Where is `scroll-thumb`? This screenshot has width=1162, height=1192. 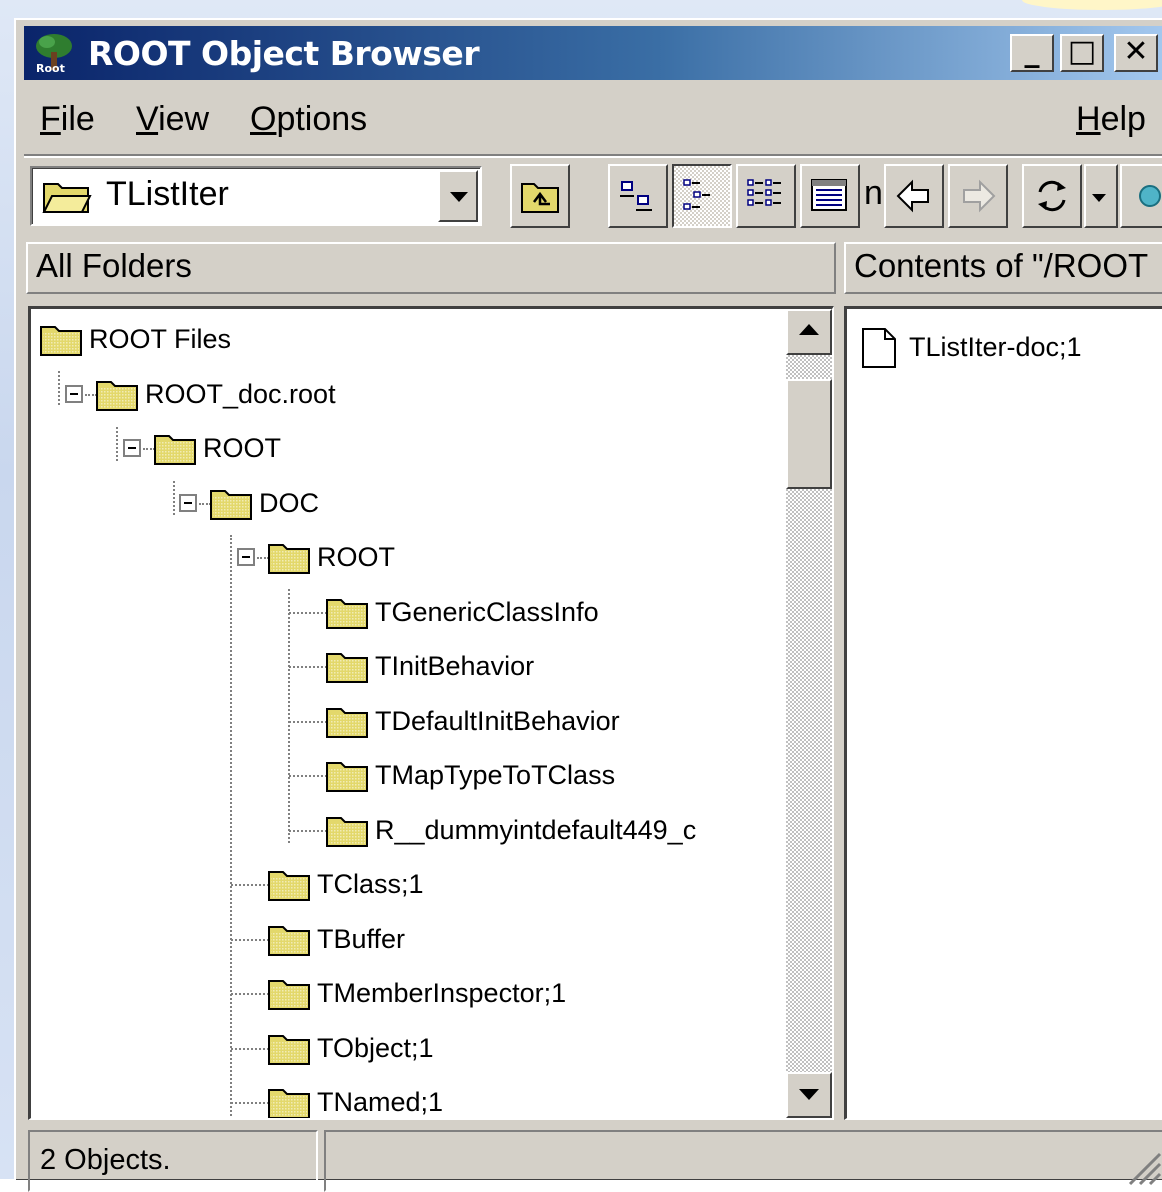 scroll-thumb is located at coordinates (809, 434).